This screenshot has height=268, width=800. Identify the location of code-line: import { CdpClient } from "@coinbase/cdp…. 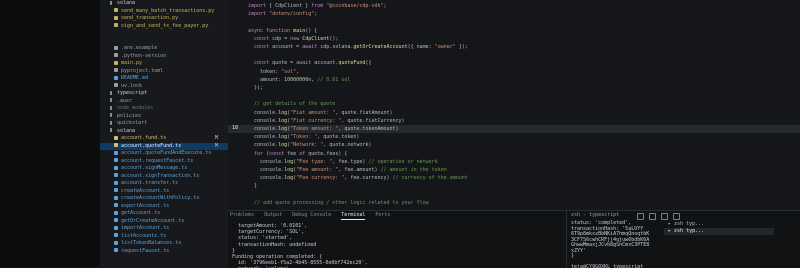
(317, 6).